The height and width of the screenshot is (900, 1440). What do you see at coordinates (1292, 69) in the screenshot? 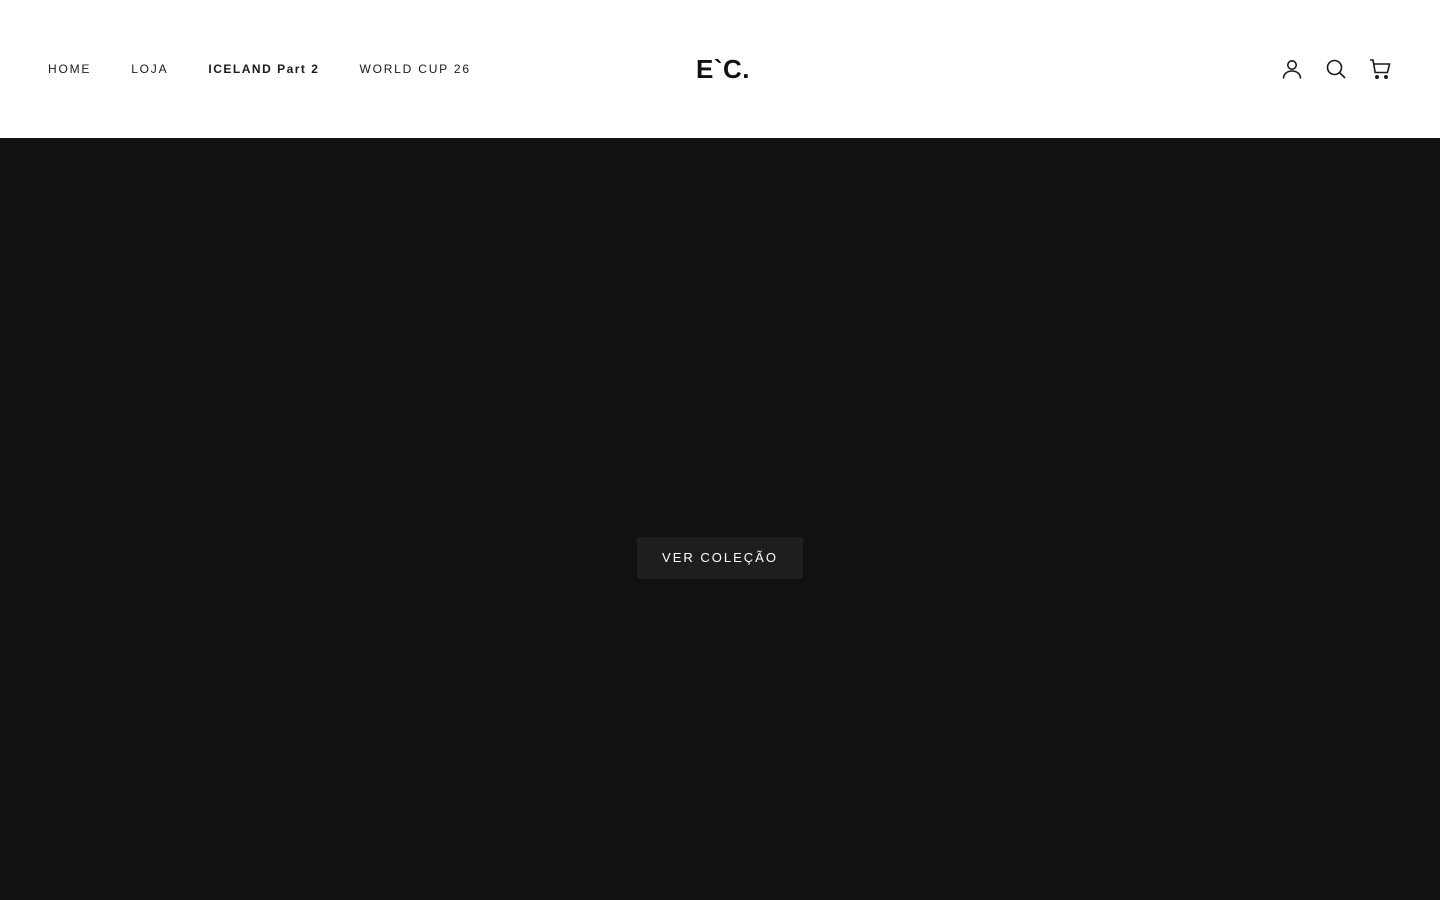
I see `account-icon` at bounding box center [1292, 69].